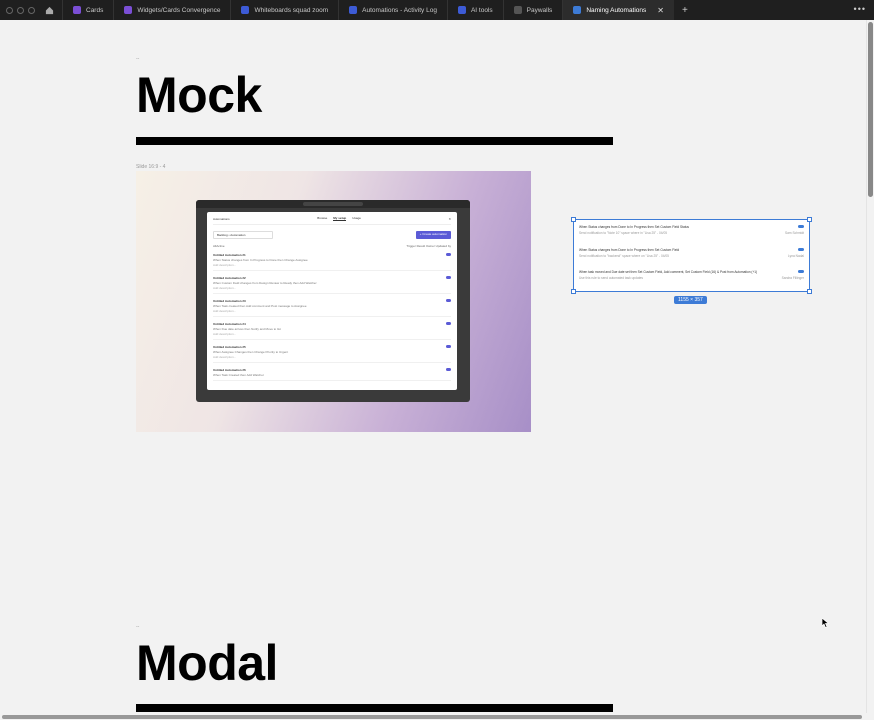 The image size is (874, 720). What do you see at coordinates (411, 246) in the screenshot?
I see `mock-filter: Trigger` at bounding box center [411, 246].